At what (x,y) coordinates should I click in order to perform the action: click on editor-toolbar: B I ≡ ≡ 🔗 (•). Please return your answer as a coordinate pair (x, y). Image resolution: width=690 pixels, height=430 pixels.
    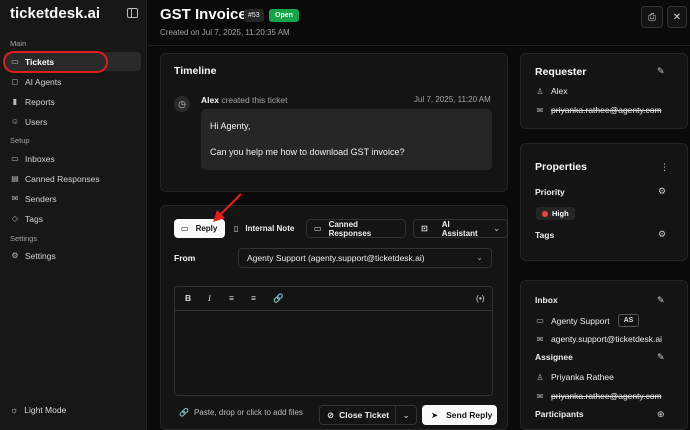
    Looking at the image, I should click on (333, 299).